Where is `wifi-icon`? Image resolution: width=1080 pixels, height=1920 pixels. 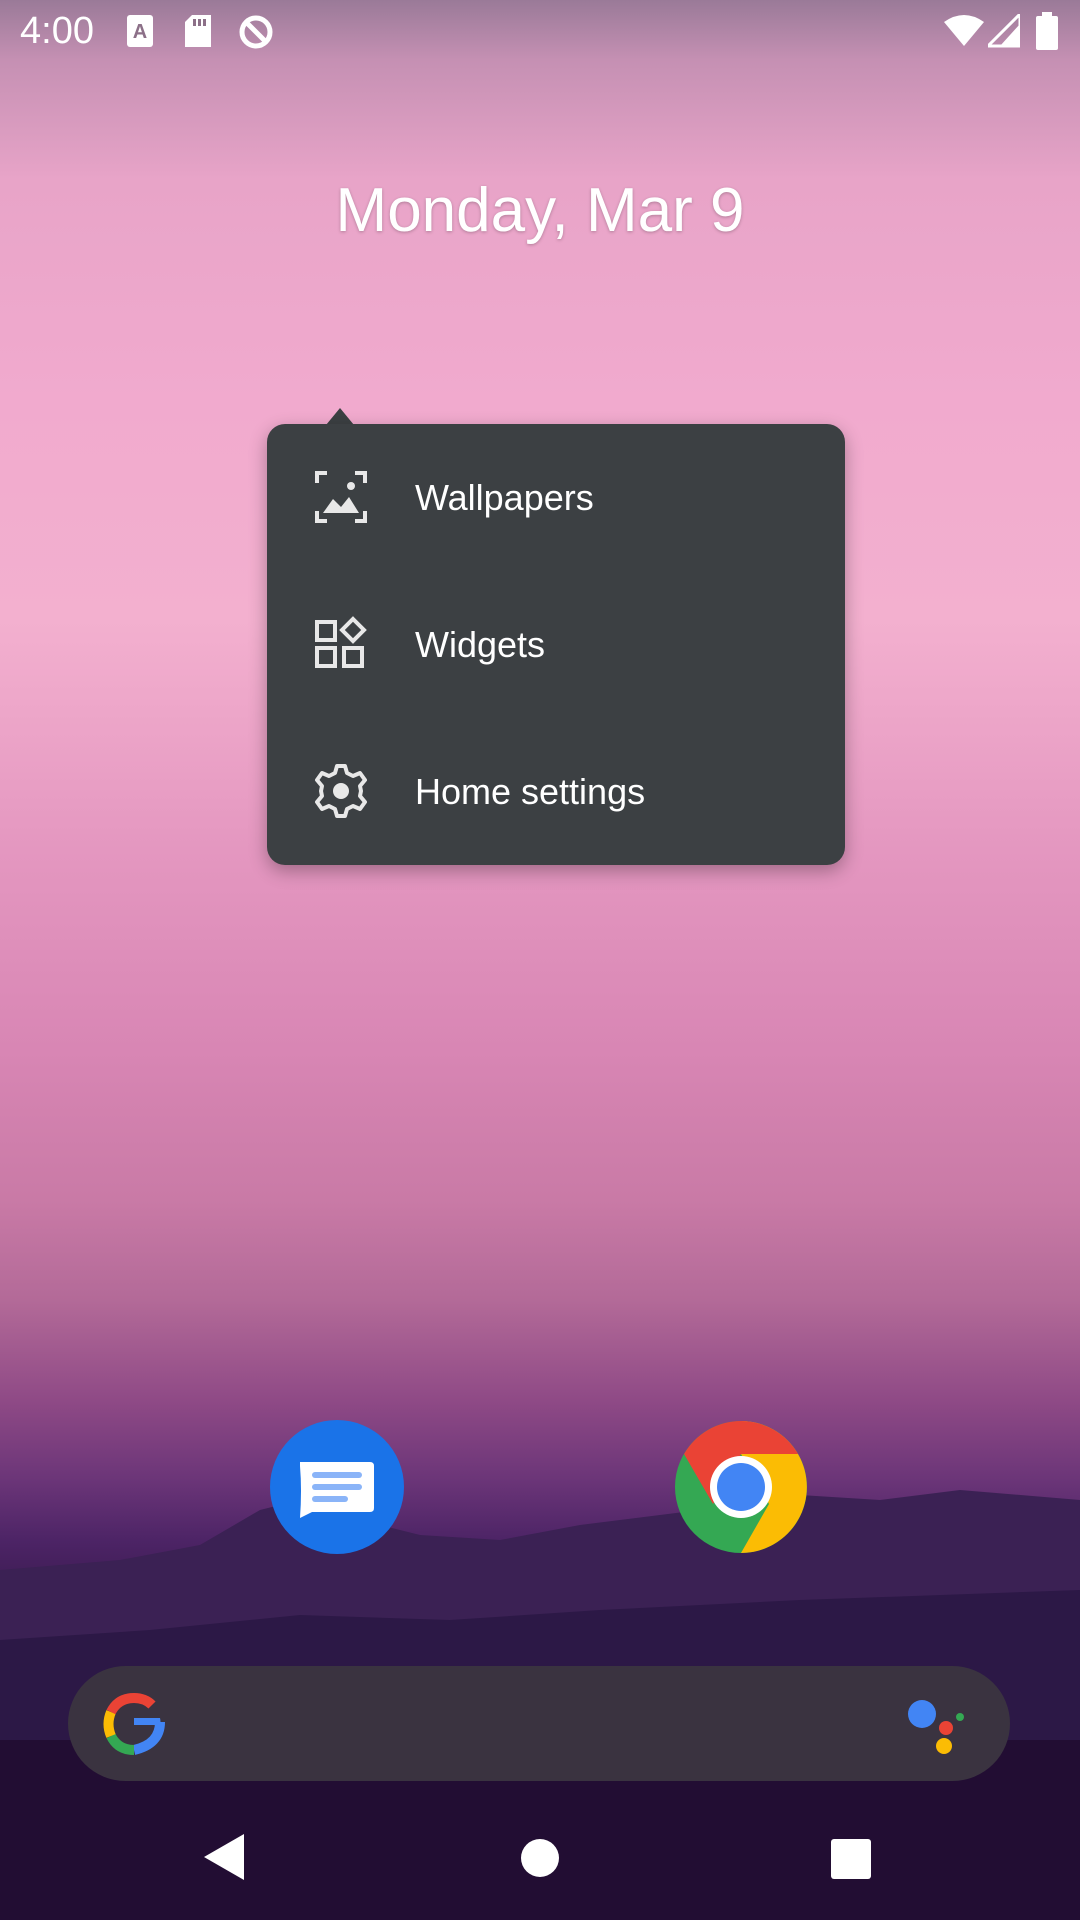
wifi-icon is located at coordinates (964, 30).